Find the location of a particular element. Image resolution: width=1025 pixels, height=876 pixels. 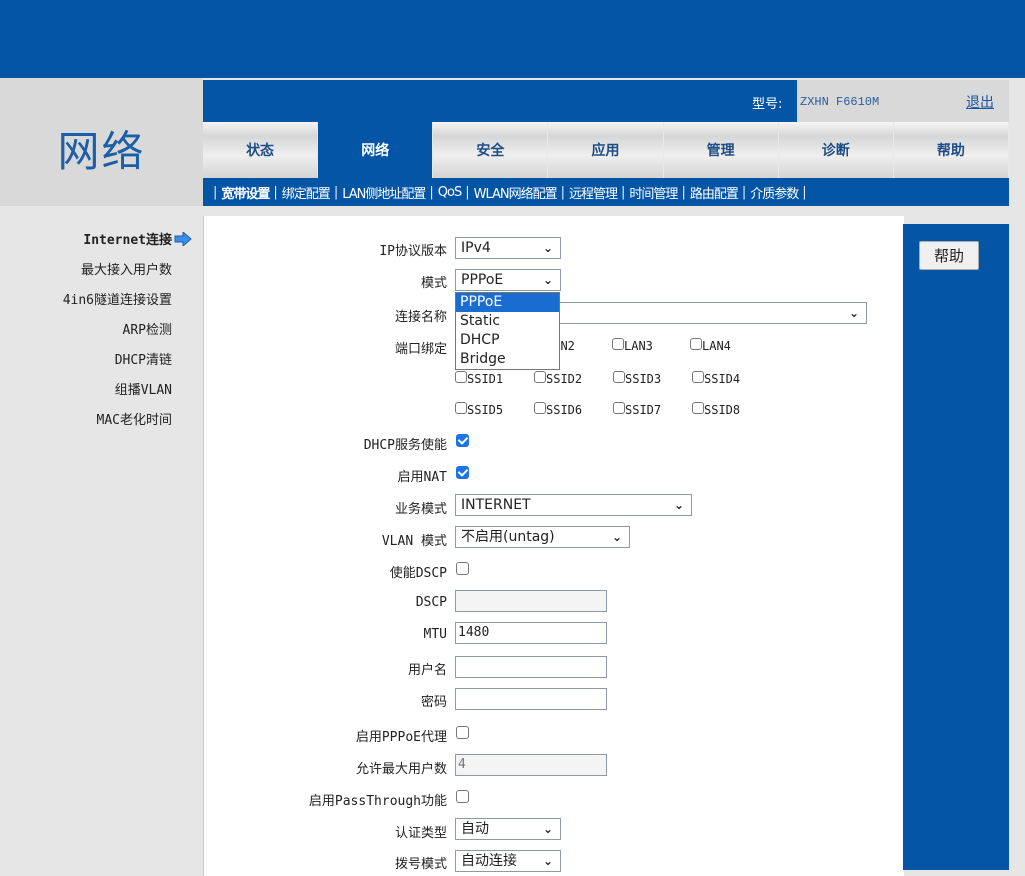

subnav-wlan: WLAN网络配置 is located at coordinates (516, 192).